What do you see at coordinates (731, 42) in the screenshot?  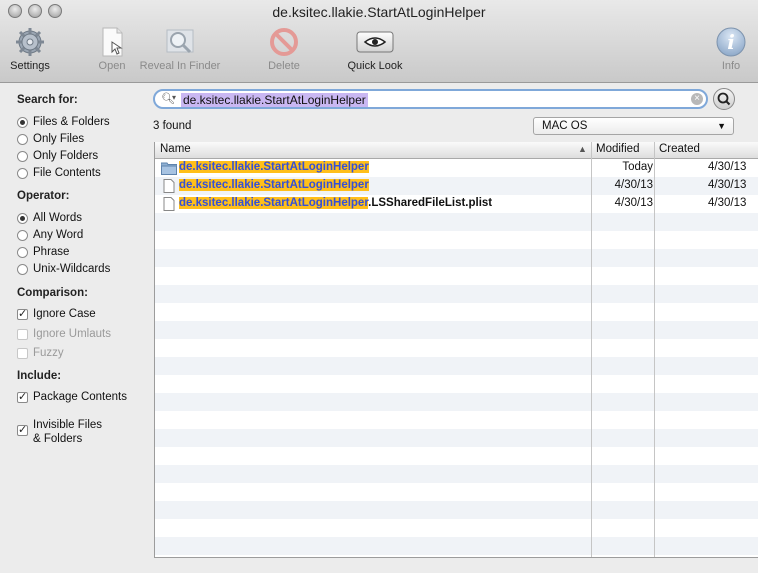 I see `info-icon: i` at bounding box center [731, 42].